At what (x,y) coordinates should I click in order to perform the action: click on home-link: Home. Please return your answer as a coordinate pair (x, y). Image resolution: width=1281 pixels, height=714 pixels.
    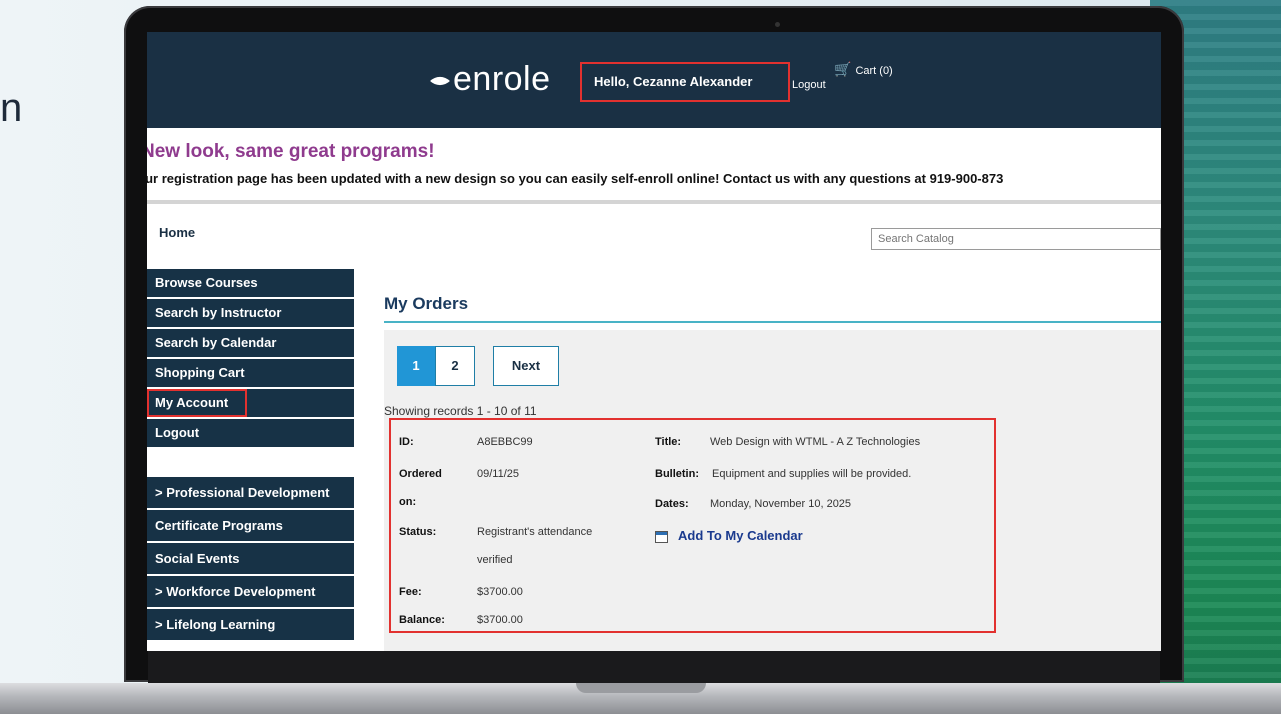
    Looking at the image, I should click on (177, 232).